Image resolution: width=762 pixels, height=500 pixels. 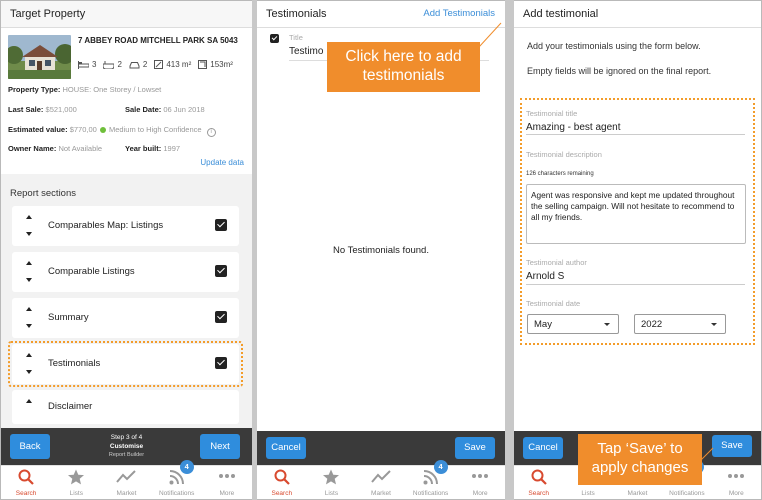 What do you see at coordinates (296, 37) in the screenshot?
I see `title-label: Title` at bounding box center [296, 37].